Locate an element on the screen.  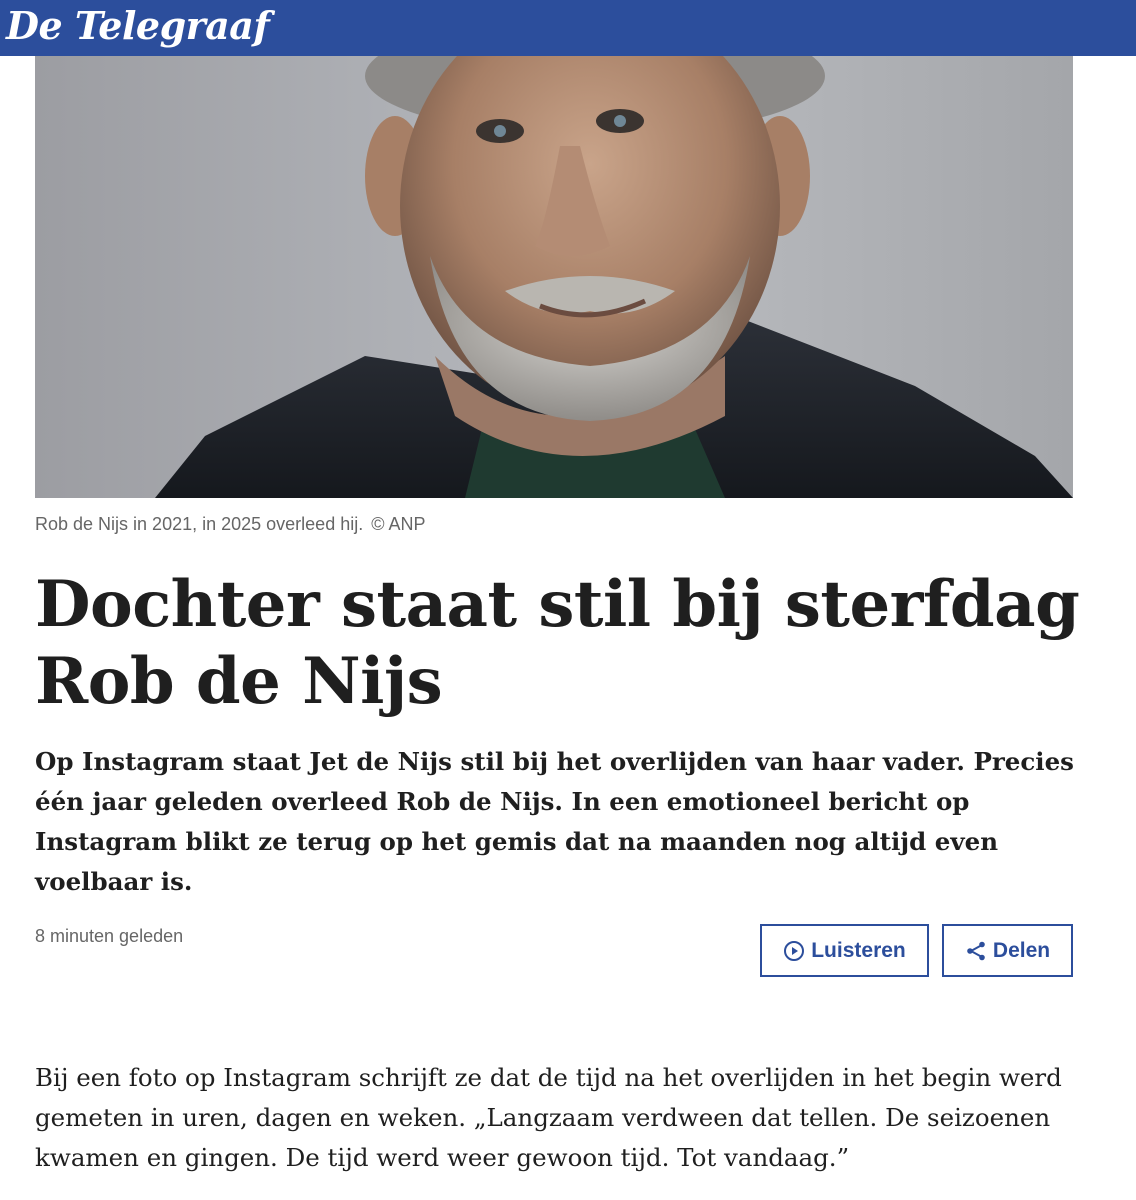
share-icon is located at coordinates (976, 951).